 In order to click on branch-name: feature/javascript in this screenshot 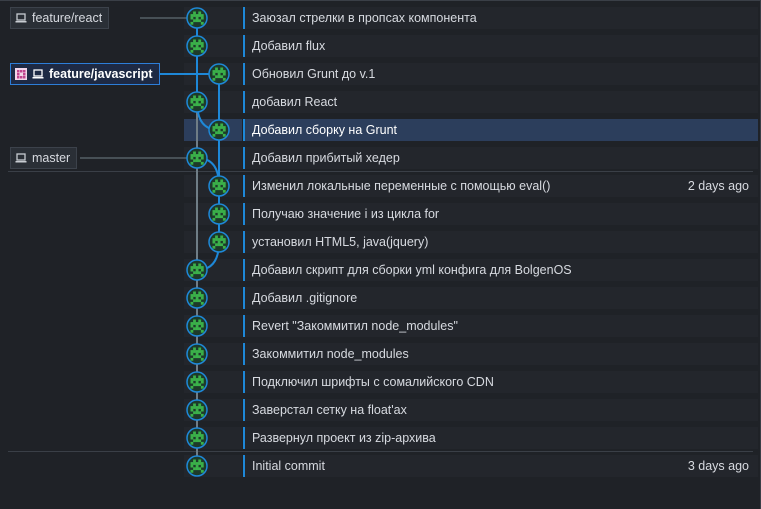, I will do `click(101, 74)`.